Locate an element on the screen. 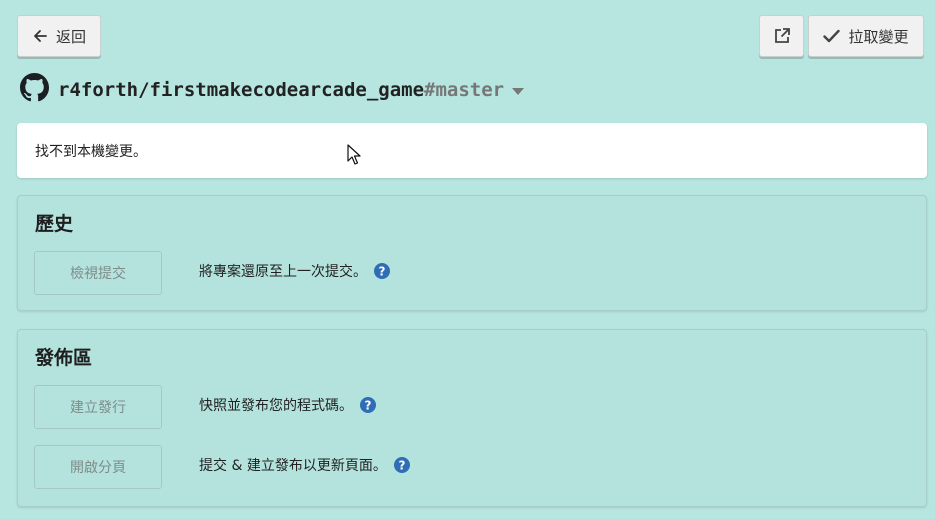  pull-changes-button: 拉取變更 is located at coordinates (866, 36).